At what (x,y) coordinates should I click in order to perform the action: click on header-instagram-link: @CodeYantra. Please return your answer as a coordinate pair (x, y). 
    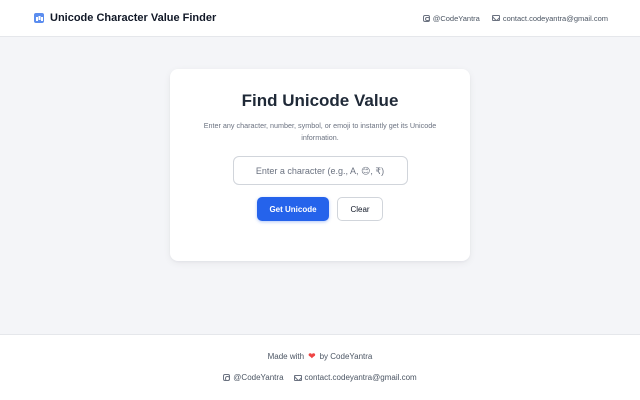
    Looking at the image, I should click on (451, 18).